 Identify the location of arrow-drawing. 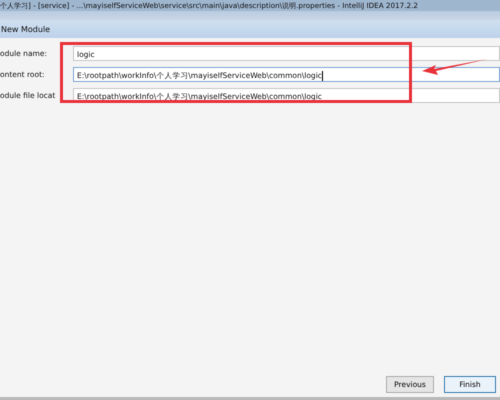
(455, 67).